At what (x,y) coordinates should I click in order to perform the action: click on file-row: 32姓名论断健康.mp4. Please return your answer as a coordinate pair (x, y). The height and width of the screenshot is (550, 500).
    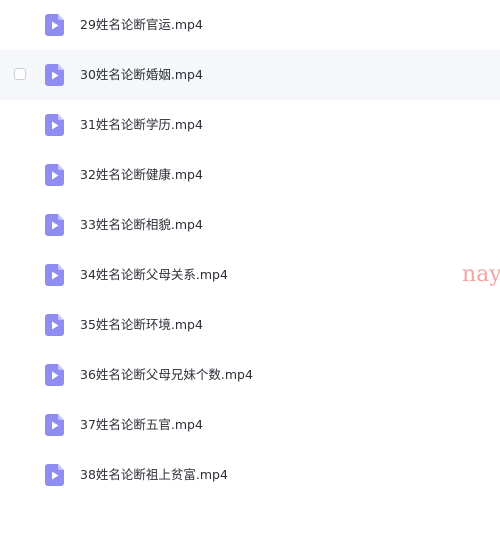
    Looking at the image, I should click on (250, 175).